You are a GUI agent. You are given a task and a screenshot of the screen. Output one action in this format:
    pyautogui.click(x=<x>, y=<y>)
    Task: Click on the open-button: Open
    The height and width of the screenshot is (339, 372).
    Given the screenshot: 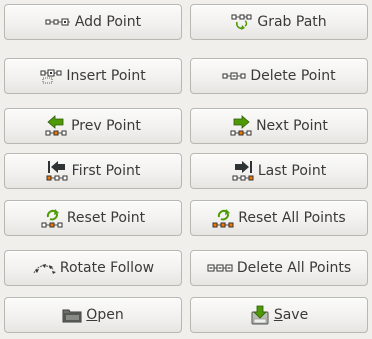 What is the action you would take?
    pyautogui.click(x=93, y=315)
    